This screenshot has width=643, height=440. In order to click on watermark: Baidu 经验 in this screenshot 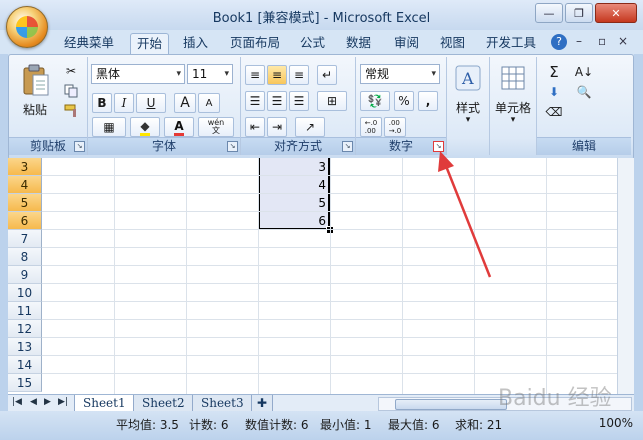, I will do `click(555, 398)`.